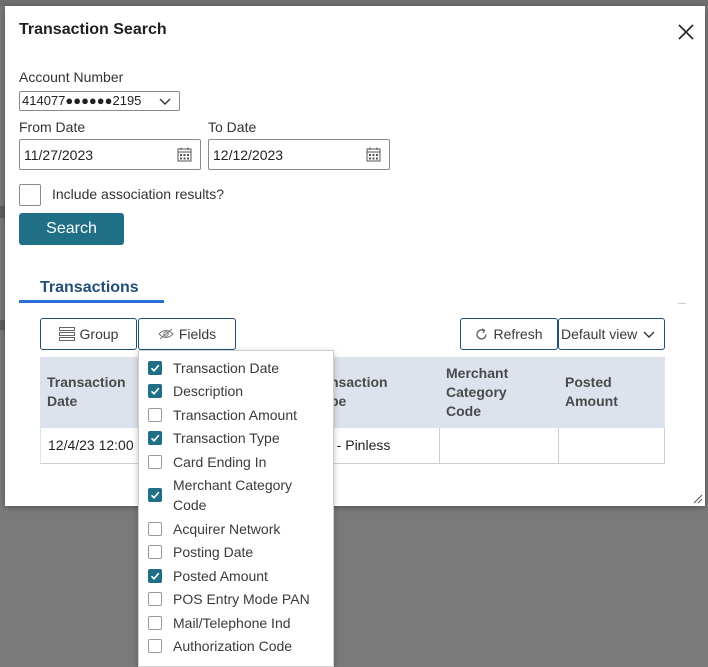  Describe the element at coordinates (477, 392) in the screenshot. I see `header-merchant-category-code: Merchant Category Code` at that location.